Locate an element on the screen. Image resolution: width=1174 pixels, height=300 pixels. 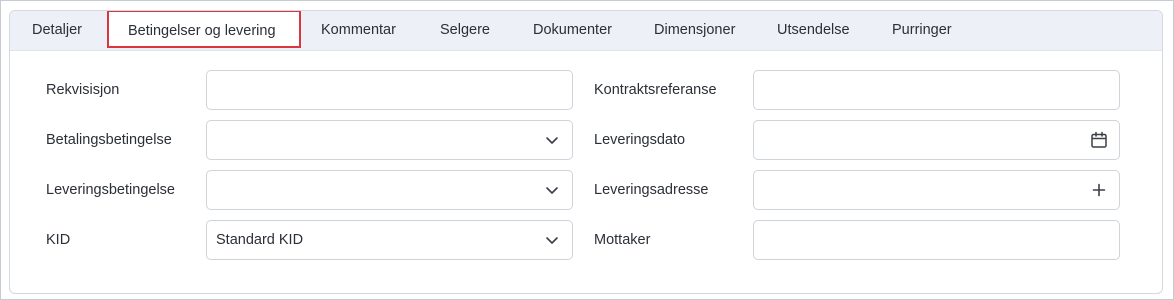
calendar-icon is located at coordinates (1099, 140).